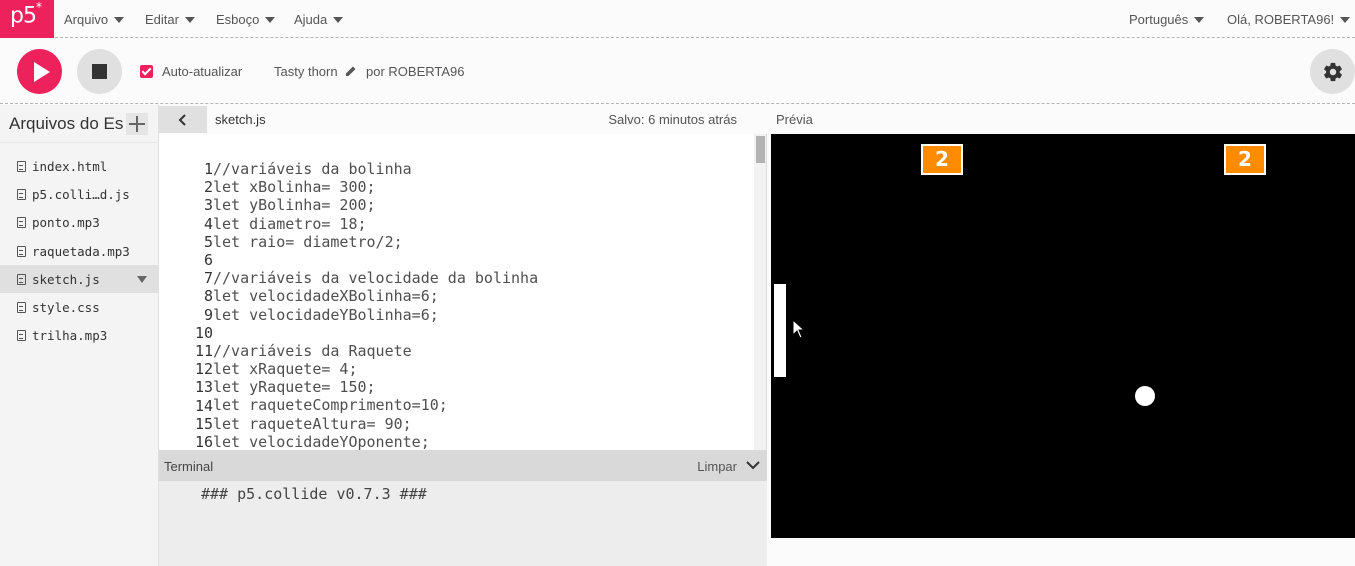 The height and width of the screenshot is (566, 1355). What do you see at coordinates (70, 166) in the screenshot?
I see `file-name: index.html` at bounding box center [70, 166].